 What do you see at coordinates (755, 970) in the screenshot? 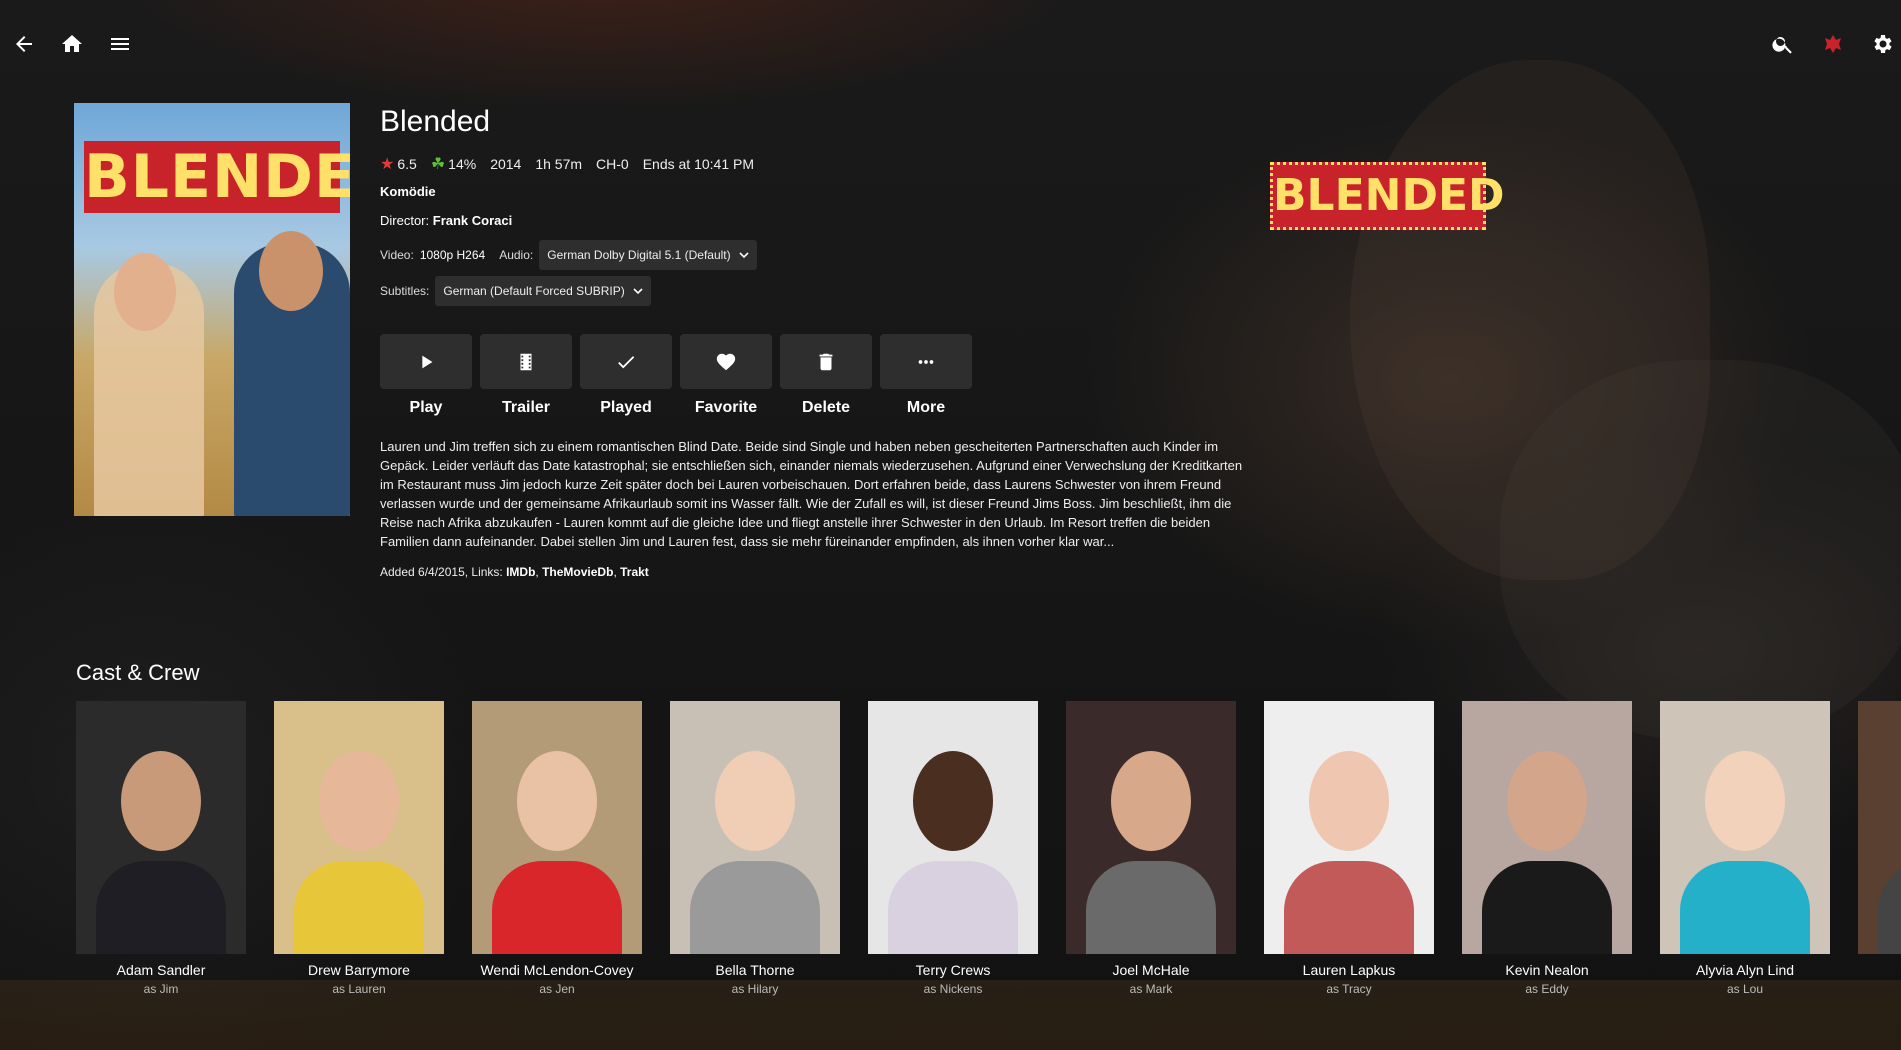
I see `cast-name: Bella Thorne` at bounding box center [755, 970].